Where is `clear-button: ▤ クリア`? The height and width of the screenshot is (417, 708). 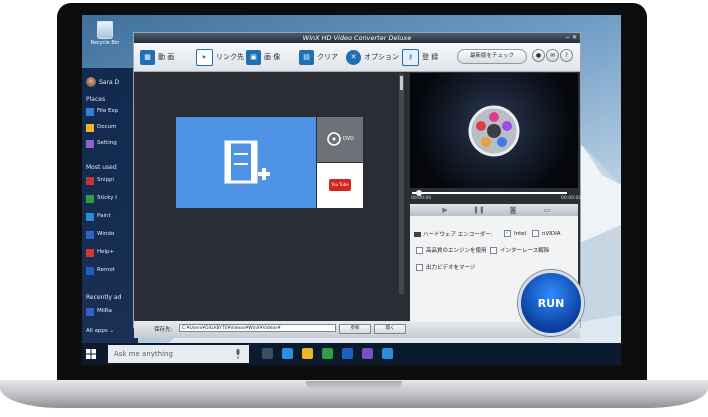 clear-button: ▤ クリア is located at coordinates (318, 57).